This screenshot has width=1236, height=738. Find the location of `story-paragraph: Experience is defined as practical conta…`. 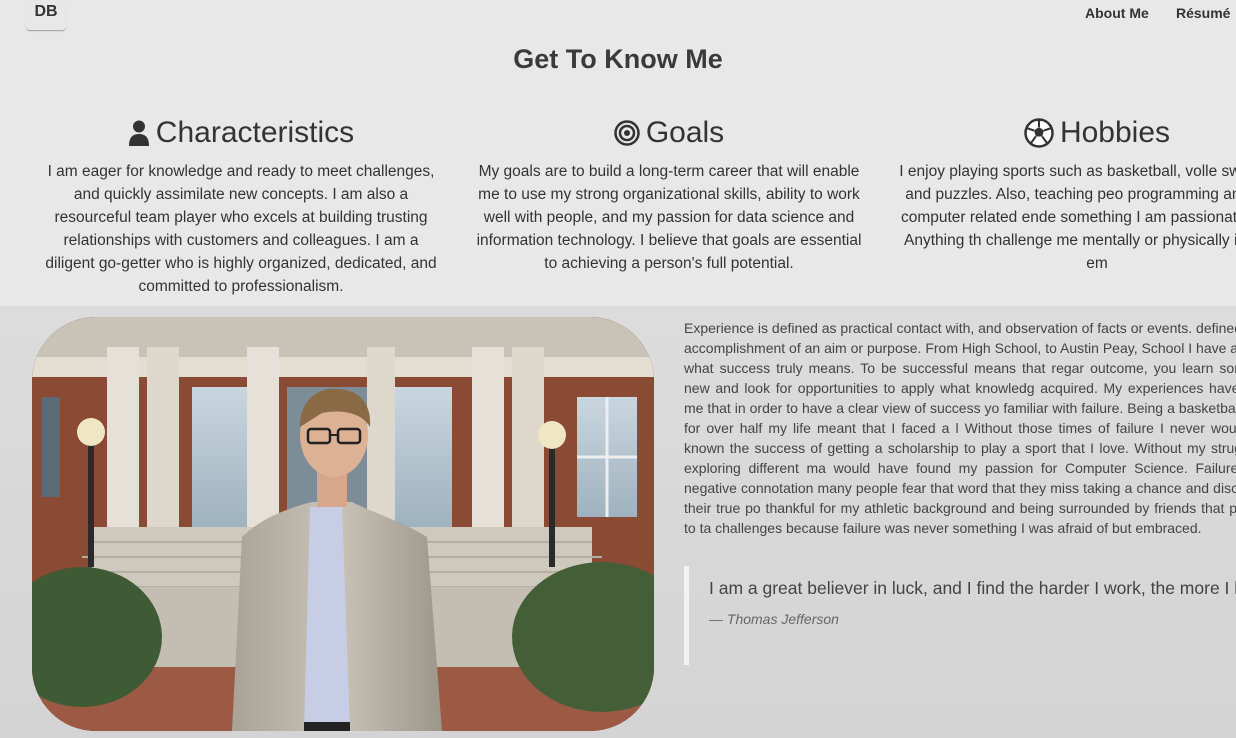

story-paragraph: Experience is defined as practical conta… is located at coordinates (960, 428).